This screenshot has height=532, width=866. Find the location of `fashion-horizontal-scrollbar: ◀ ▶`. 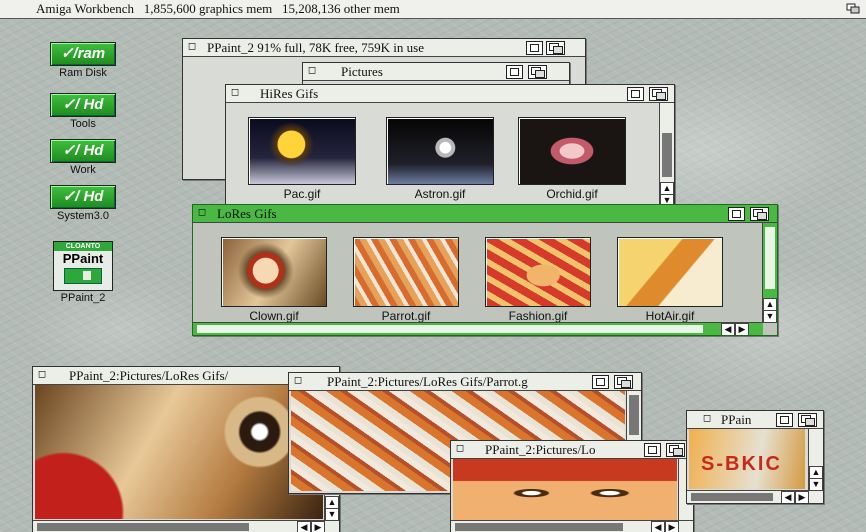

fashion-horizontal-scrollbar: ◀ ▶ is located at coordinates (572, 526).